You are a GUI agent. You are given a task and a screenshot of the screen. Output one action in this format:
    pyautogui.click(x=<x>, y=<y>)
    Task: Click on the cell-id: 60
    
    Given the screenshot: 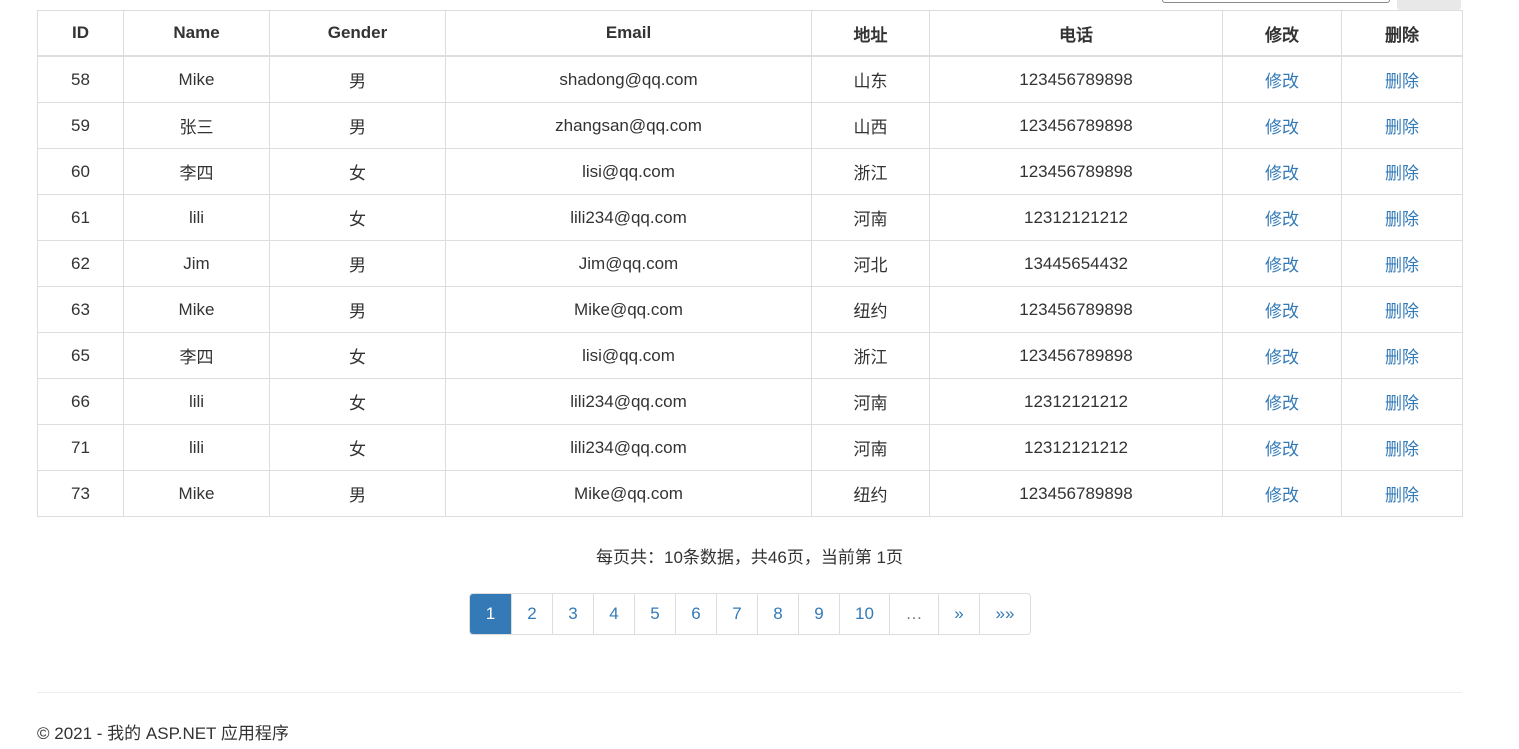 What is the action you would take?
    pyautogui.click(x=80, y=171)
    